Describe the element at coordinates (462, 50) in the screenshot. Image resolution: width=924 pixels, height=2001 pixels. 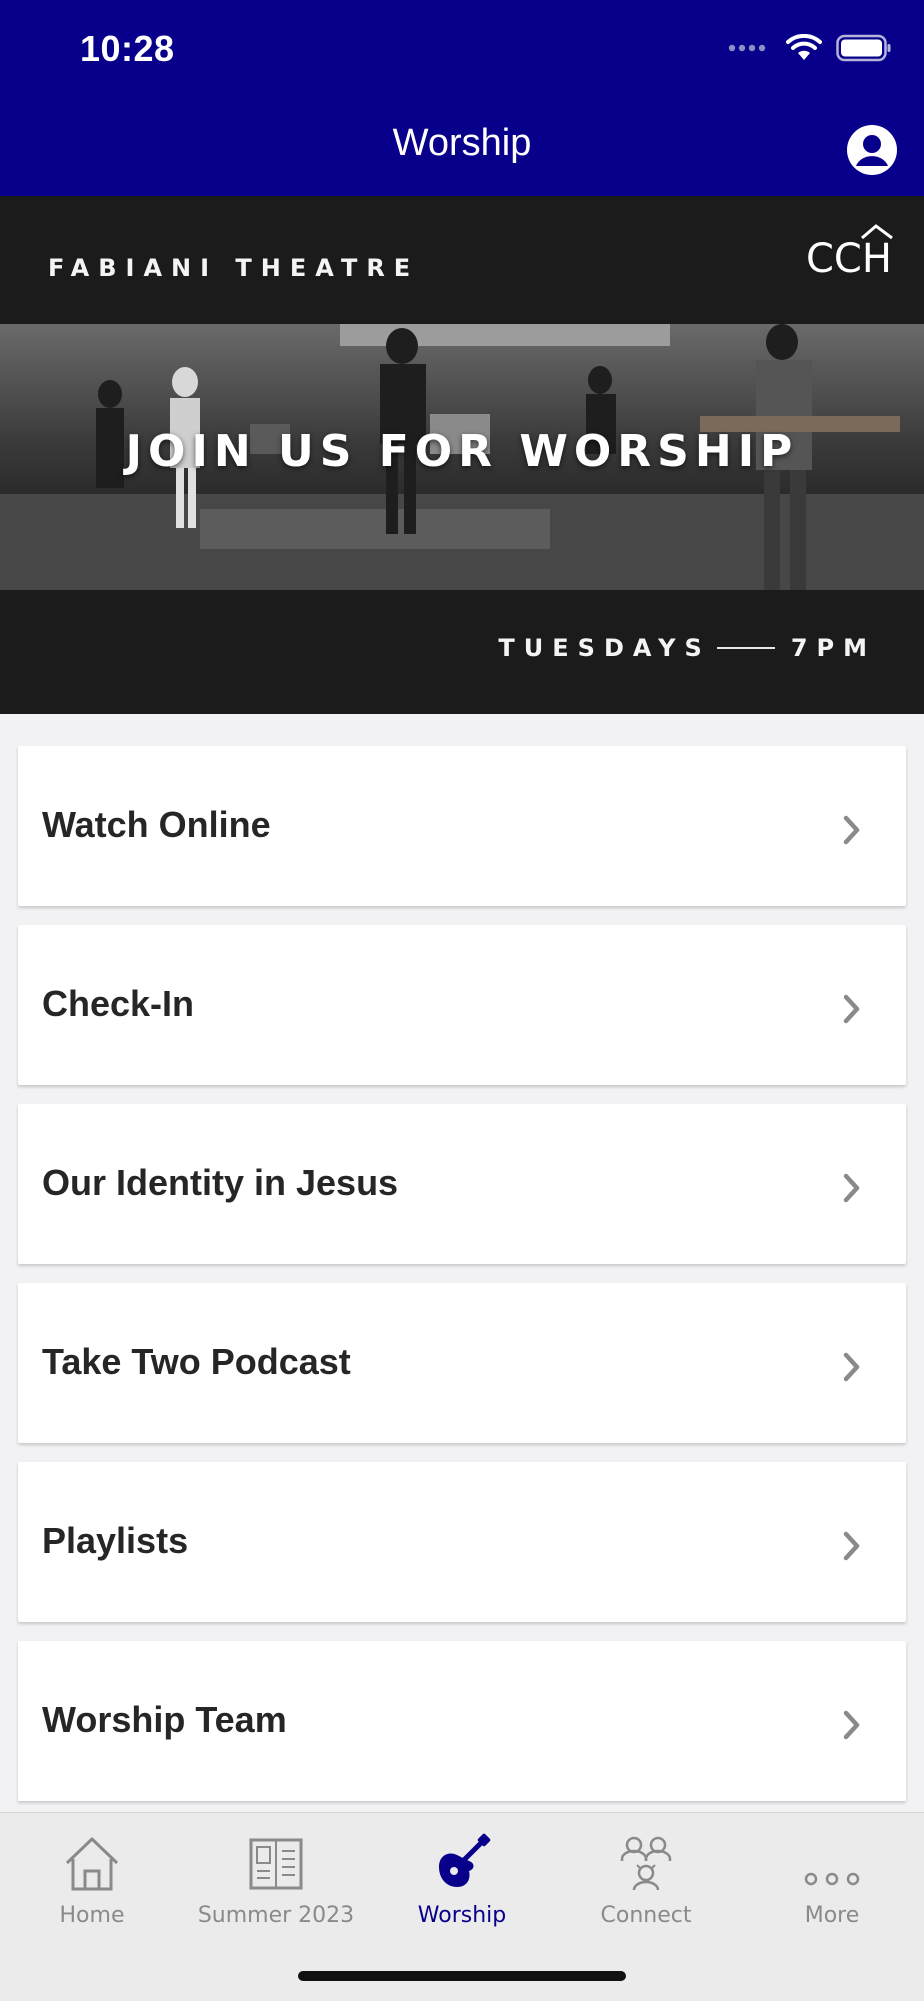
I see `status-bar: 10:28` at that location.